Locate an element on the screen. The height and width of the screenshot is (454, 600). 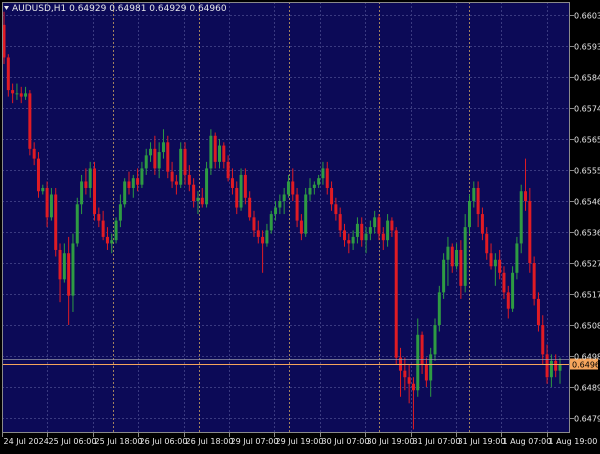
x-tick-label: 1 Aug 19:00 is located at coordinates (573, 441).